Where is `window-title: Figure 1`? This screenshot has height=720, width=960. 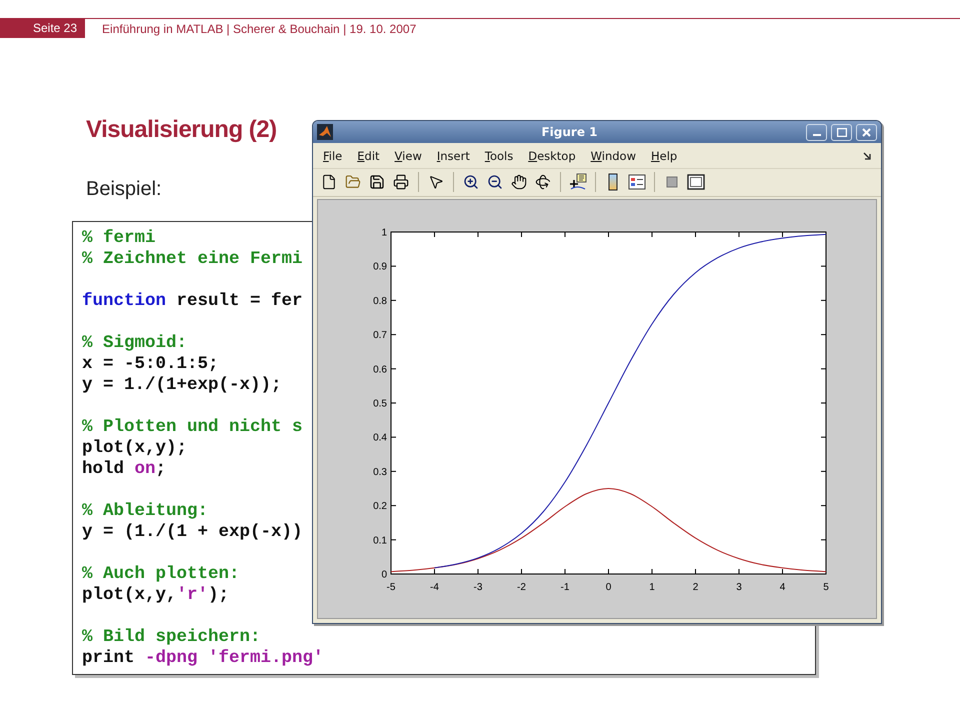 window-title: Figure 1 is located at coordinates (569, 132).